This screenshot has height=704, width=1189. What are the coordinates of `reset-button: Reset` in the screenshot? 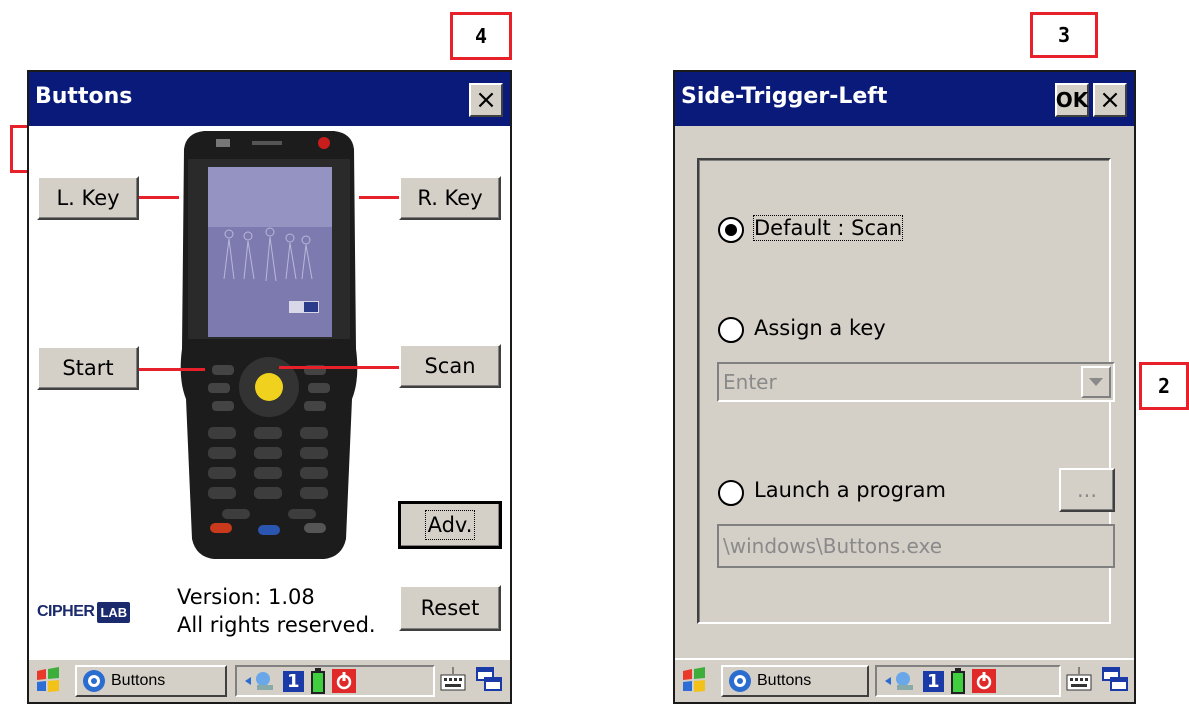 It's located at (450, 608).